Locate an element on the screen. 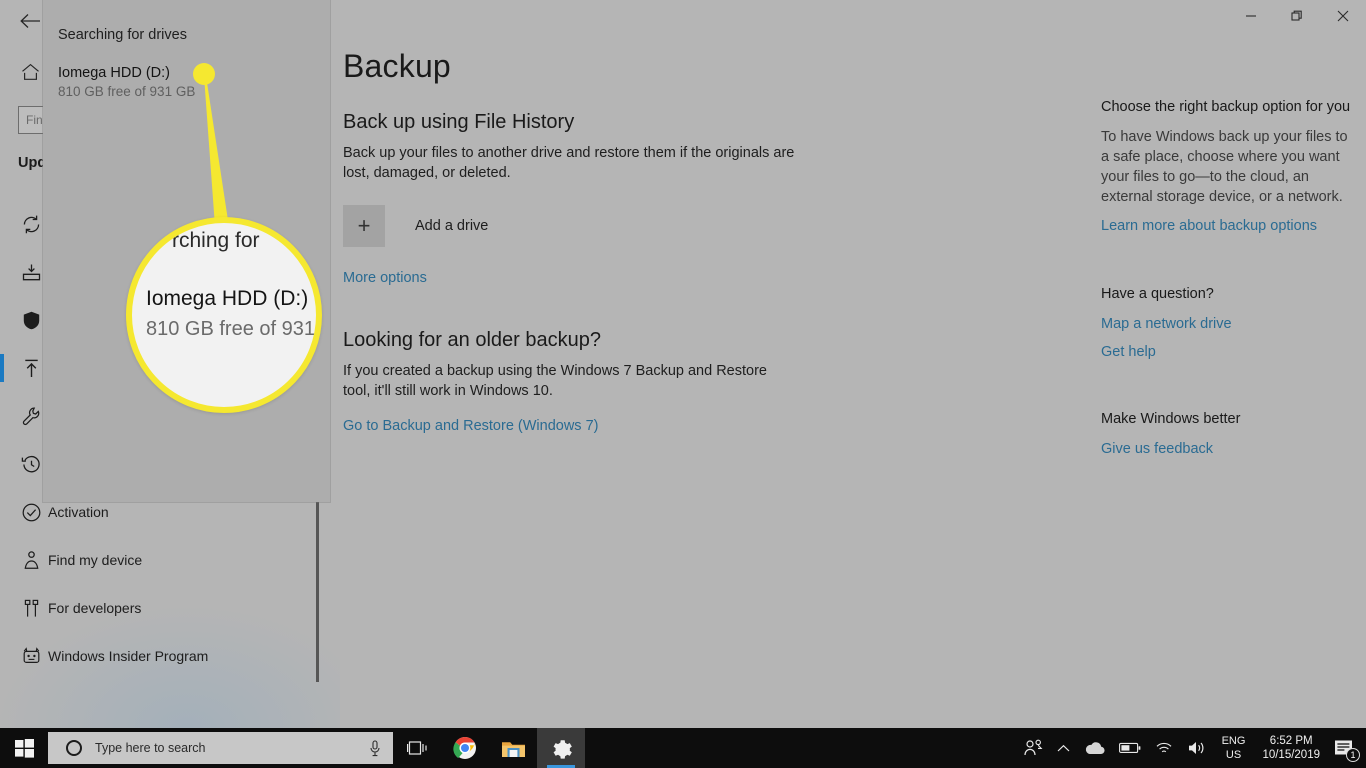 The width and height of the screenshot is (1366, 768). file-explorer-button is located at coordinates (513, 748).